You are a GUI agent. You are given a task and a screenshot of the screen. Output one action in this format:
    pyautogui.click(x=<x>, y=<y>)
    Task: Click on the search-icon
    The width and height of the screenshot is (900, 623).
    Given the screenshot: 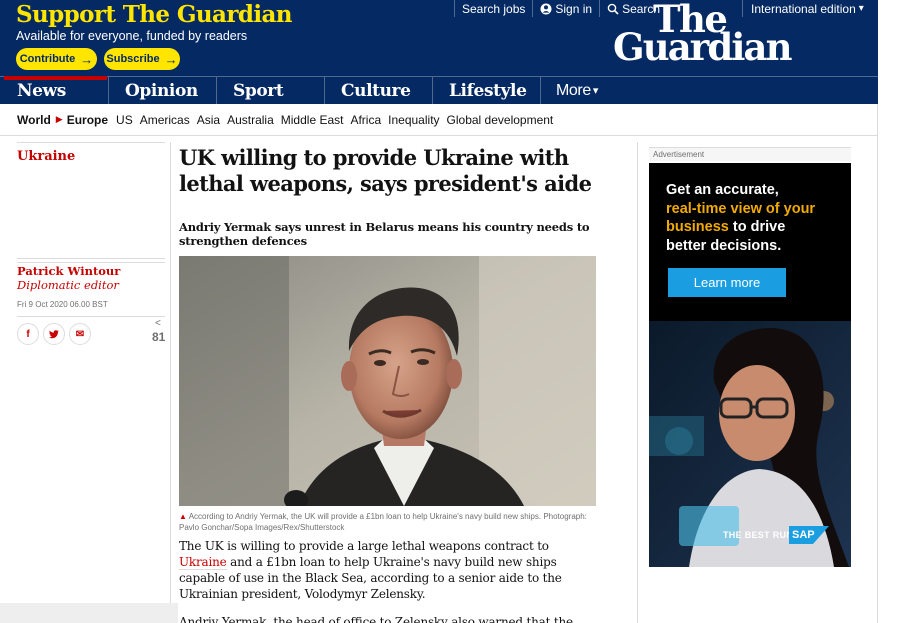 What is the action you would take?
    pyautogui.click(x=613, y=9)
    